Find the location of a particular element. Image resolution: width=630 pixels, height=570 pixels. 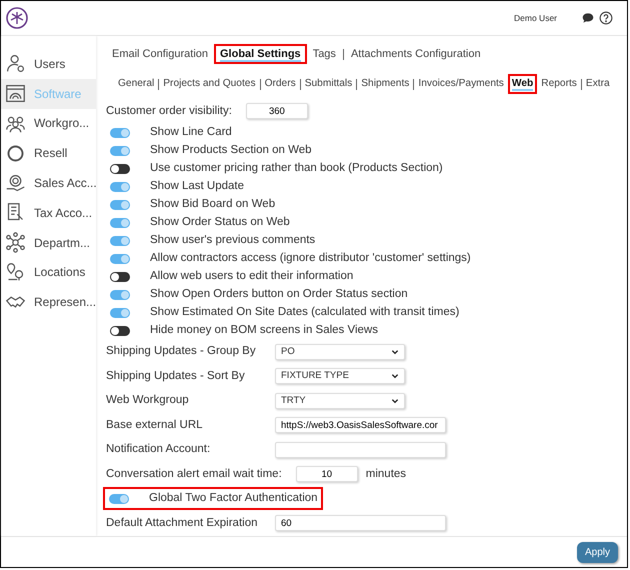

tab: Email Configuration is located at coordinates (160, 54).